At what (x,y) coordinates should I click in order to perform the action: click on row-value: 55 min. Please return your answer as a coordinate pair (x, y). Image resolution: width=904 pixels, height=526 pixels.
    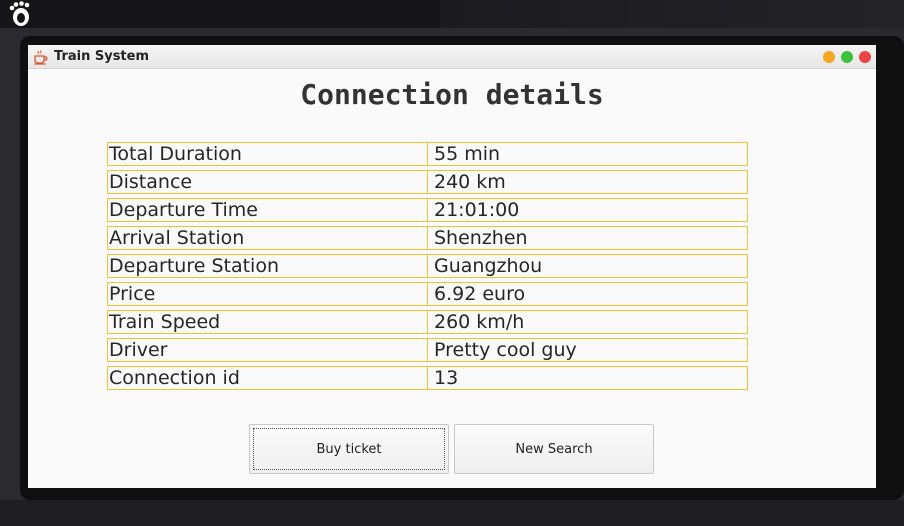
    Looking at the image, I should click on (588, 154).